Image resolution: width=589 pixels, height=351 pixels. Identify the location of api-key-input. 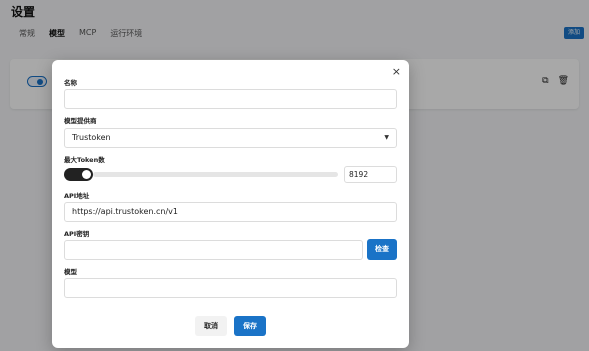
(213, 250).